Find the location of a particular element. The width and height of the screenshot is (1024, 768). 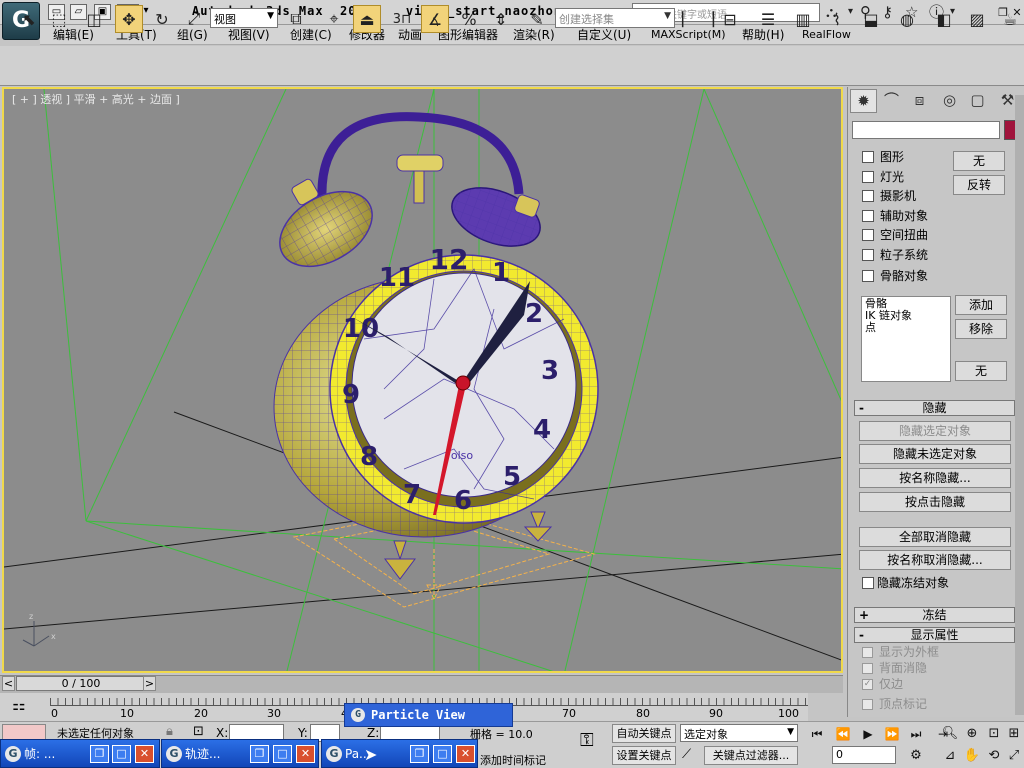

snap-toggle-icon: 3 ⊓ is located at coordinates (402, 19).